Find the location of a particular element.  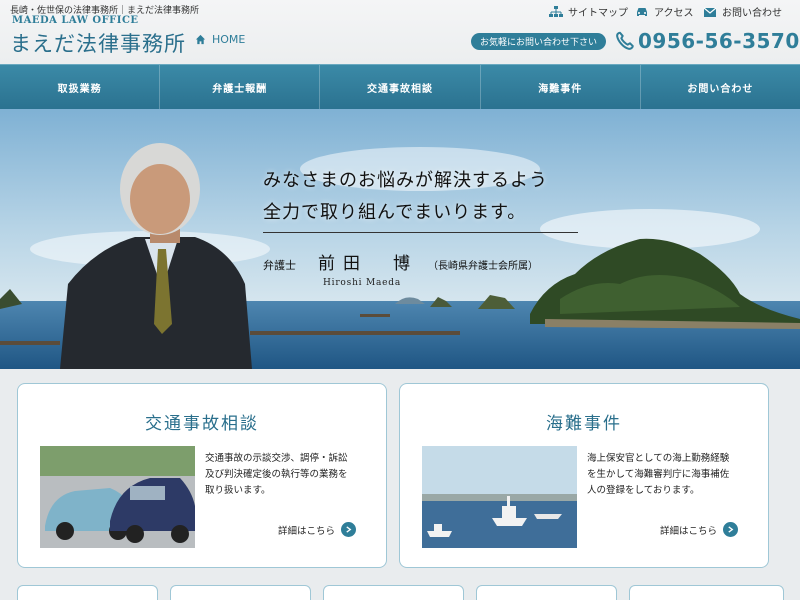

contact-pill-button: お気軽にお問い合わせ下さい is located at coordinates (538, 41).